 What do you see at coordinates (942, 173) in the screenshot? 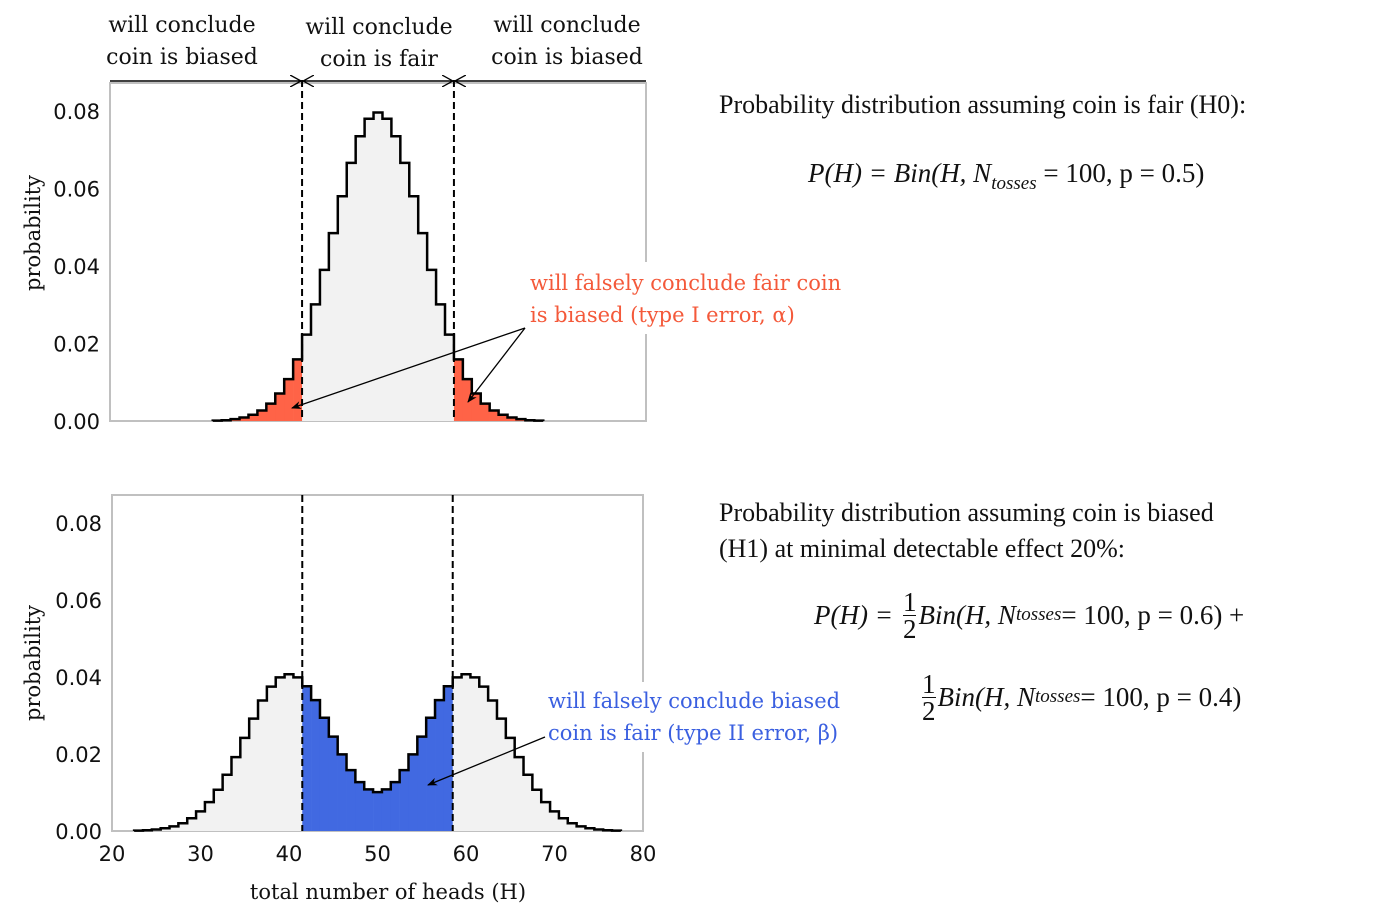
I see `h0-formula-body: Bin(H, N` at bounding box center [942, 173].